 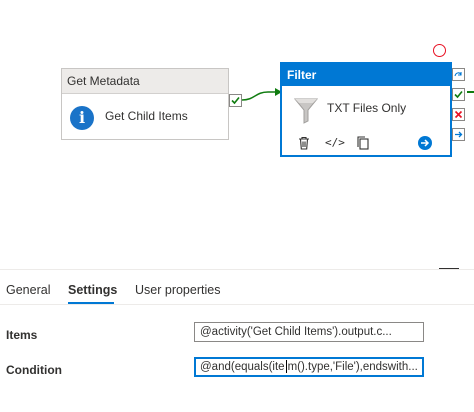 What do you see at coordinates (425, 143) in the screenshot?
I see `go-to-icon` at bounding box center [425, 143].